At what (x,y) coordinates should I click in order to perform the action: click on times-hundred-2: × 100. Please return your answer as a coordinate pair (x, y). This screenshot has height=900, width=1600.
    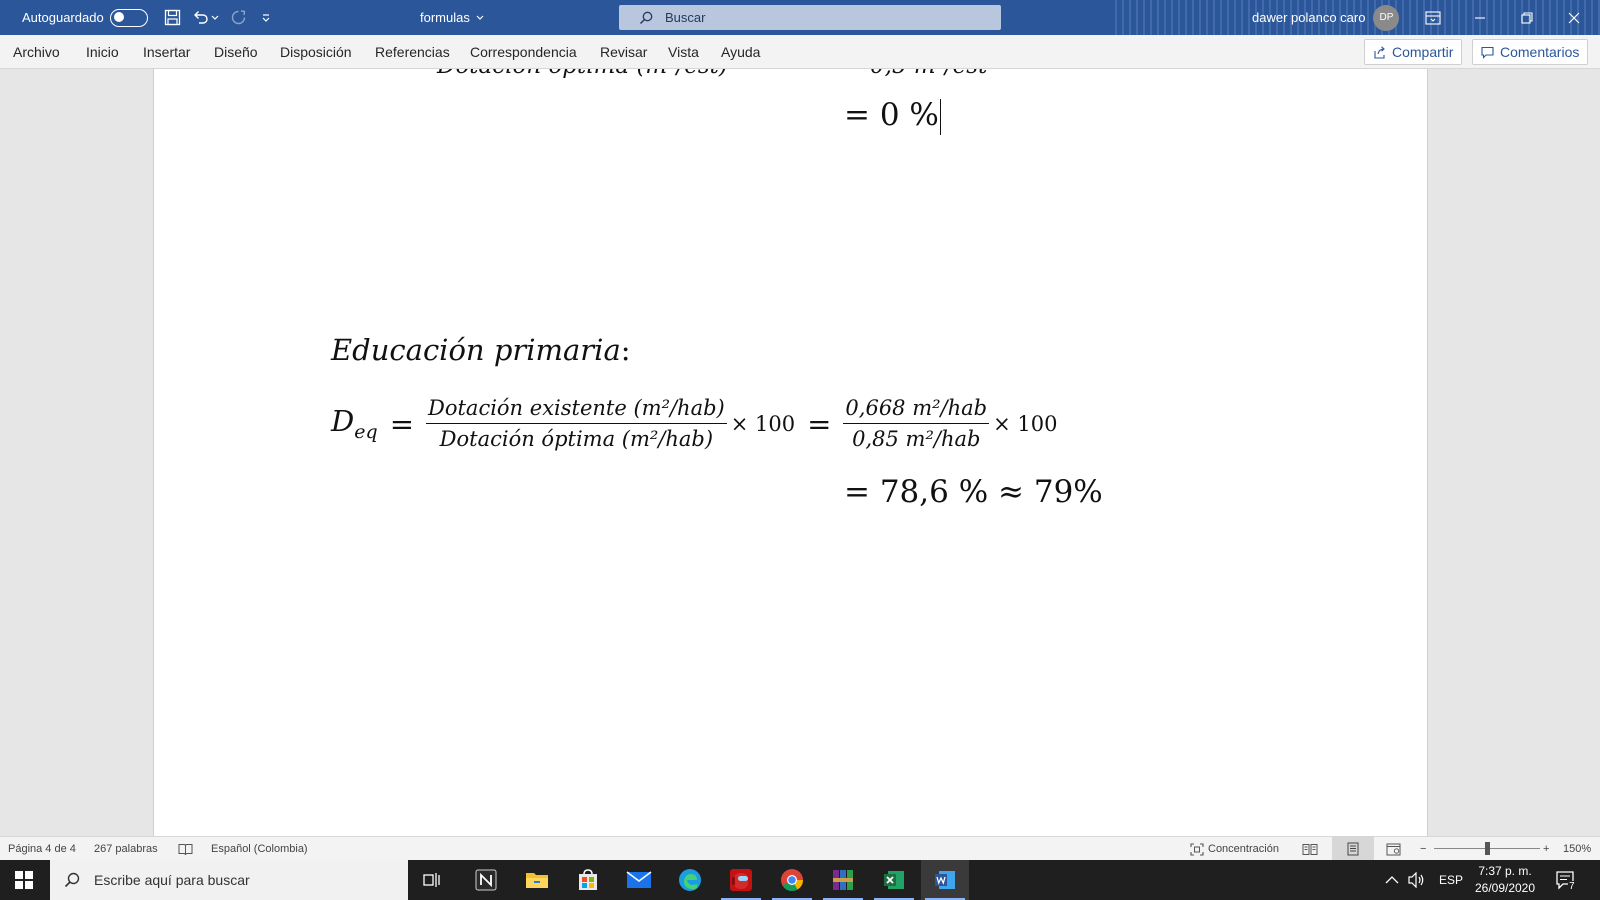
    Looking at the image, I should click on (1025, 423).